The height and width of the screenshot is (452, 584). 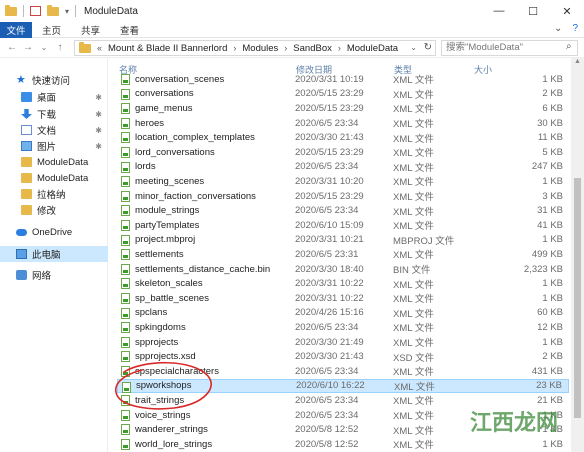 What do you see at coordinates (111, 11) in the screenshot?
I see `window-title: ModuleData` at bounding box center [111, 11].